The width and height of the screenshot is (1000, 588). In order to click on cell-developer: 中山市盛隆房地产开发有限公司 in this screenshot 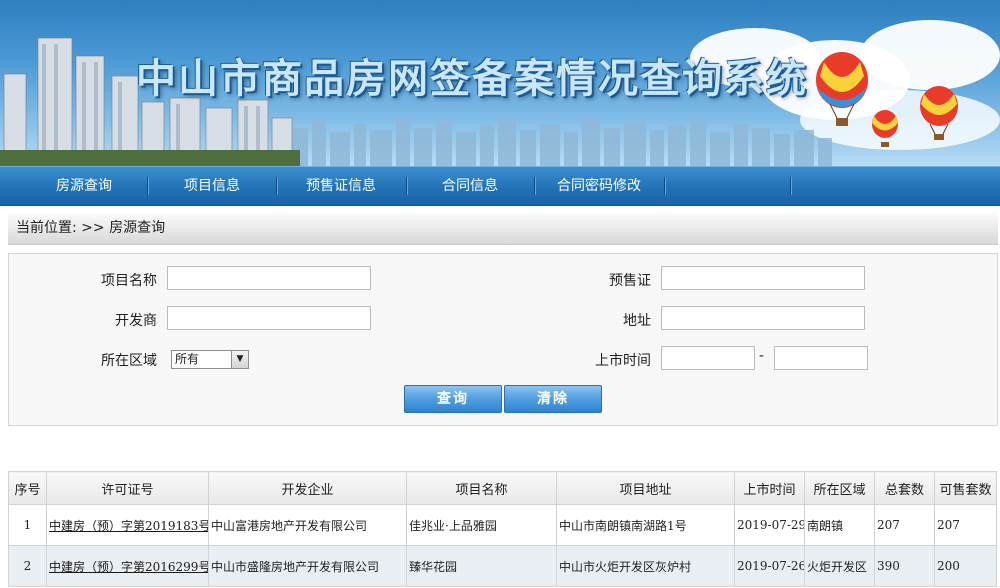, I will do `click(307, 566)`.